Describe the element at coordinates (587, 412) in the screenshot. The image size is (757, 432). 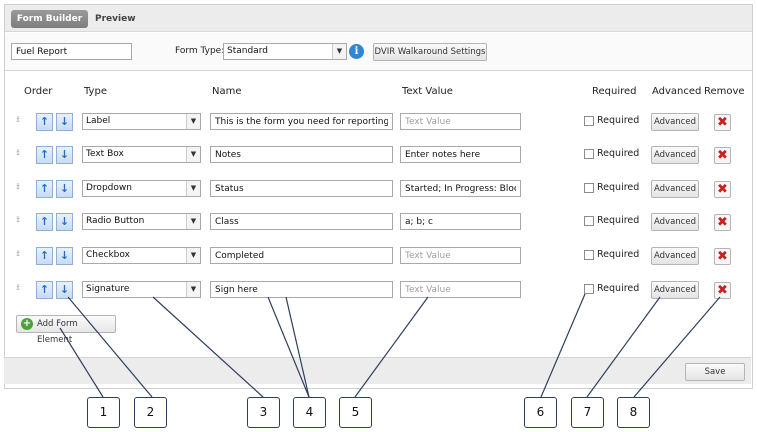
I see `callout-7: 7` at that location.